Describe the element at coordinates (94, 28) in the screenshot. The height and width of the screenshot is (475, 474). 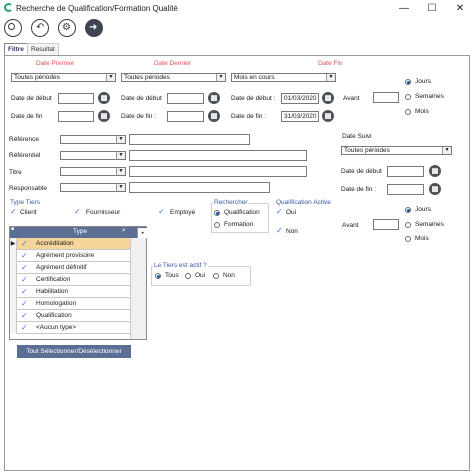
I see `exit-button: ➜` at that location.